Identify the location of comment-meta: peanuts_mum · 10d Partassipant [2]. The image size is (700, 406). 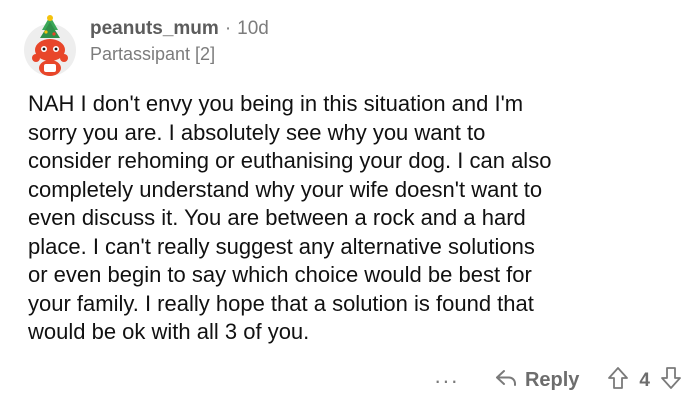
(179, 41).